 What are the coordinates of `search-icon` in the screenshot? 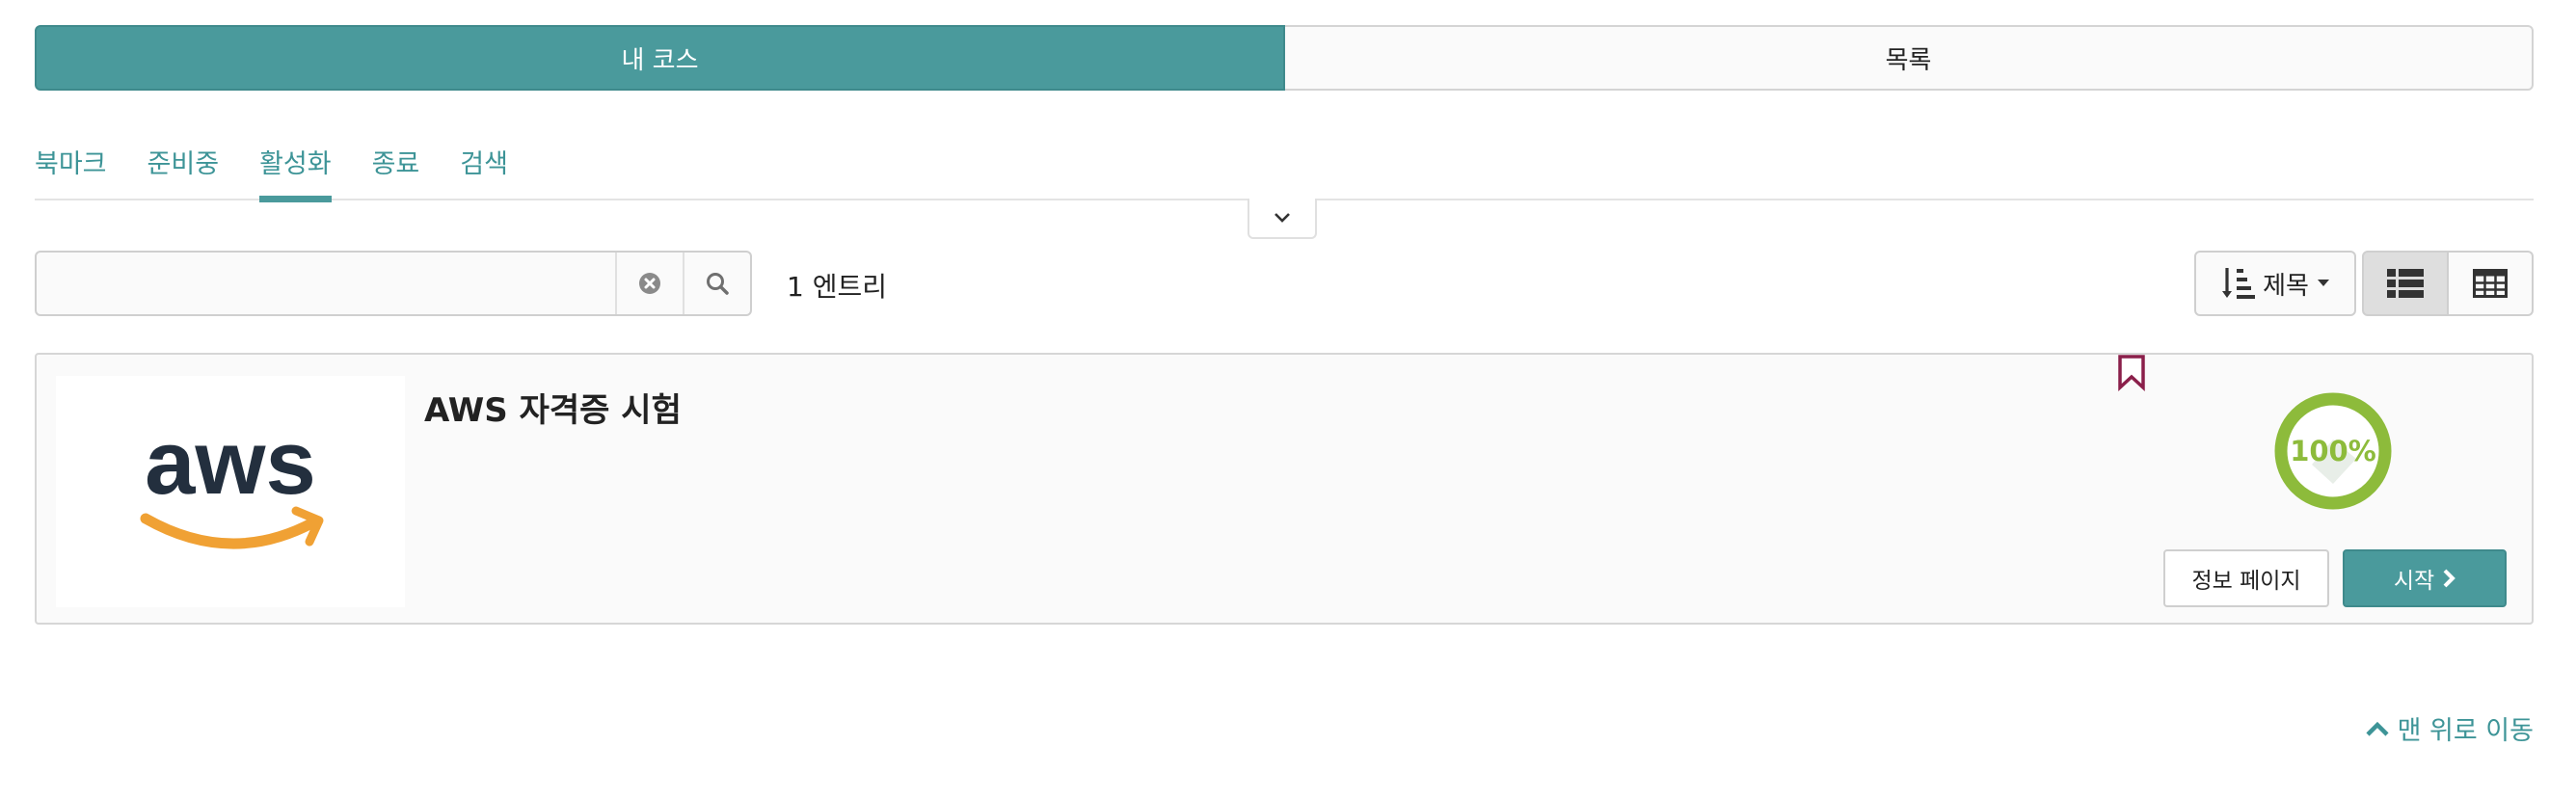 It's located at (718, 284).